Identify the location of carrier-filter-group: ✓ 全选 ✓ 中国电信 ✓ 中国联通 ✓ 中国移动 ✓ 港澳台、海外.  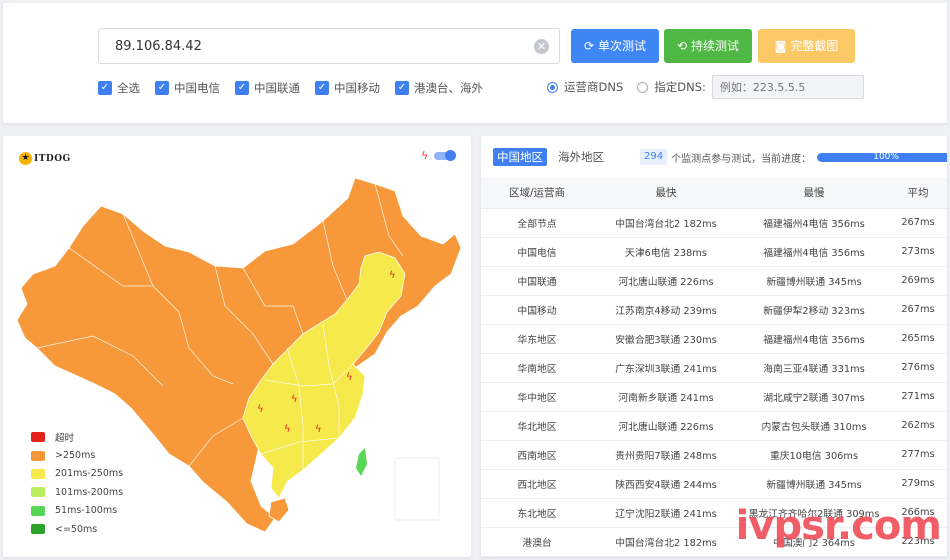
(298, 88).